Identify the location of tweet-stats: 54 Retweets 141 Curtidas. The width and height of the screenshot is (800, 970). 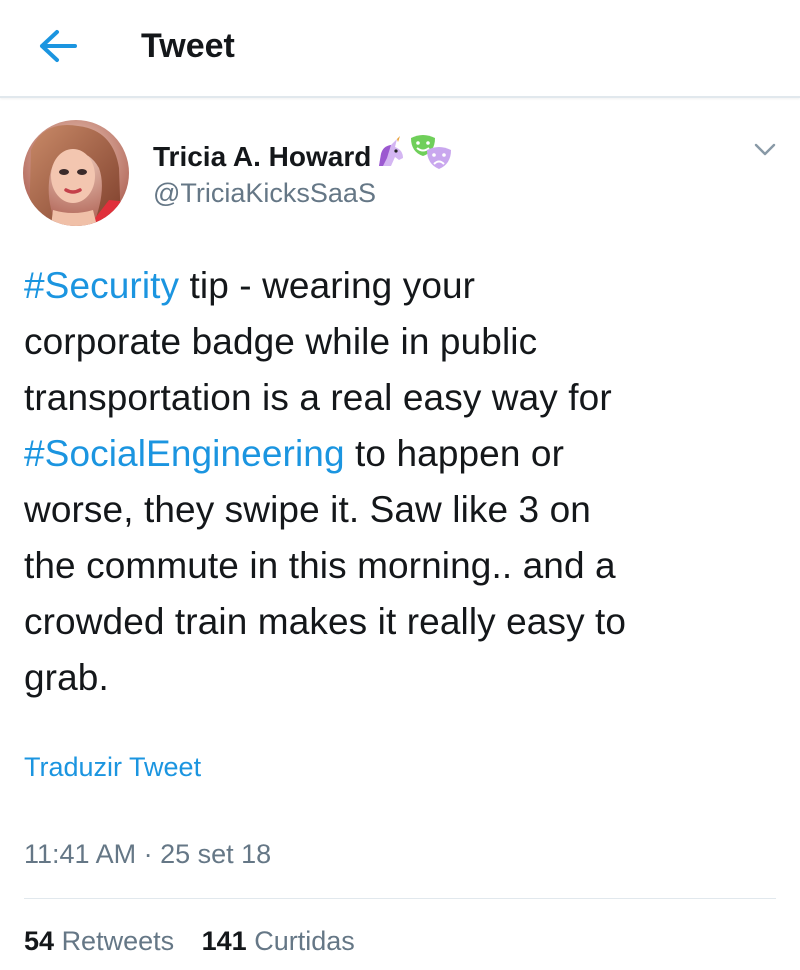
(189, 941).